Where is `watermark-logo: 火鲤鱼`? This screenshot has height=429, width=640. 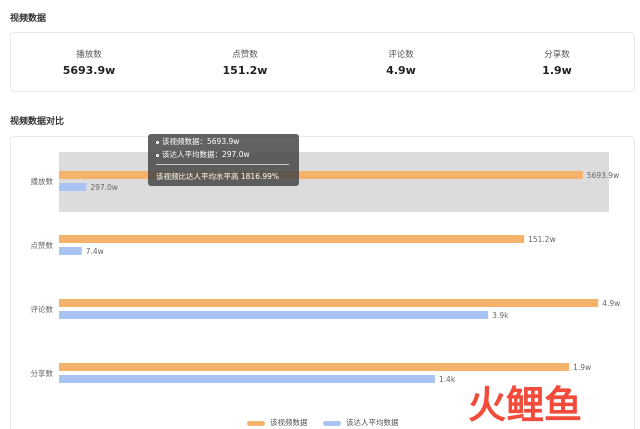
watermark-logo: 火鲤鱼 is located at coordinates (525, 404).